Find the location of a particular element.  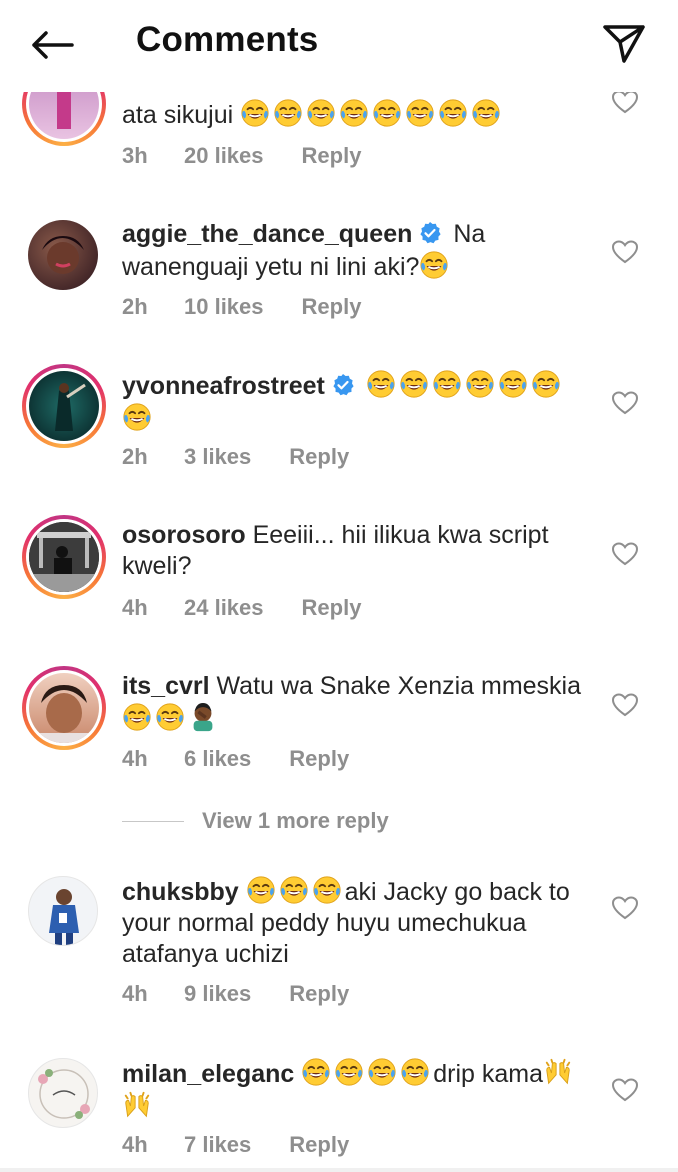

share-button is located at coordinates (624, 44).